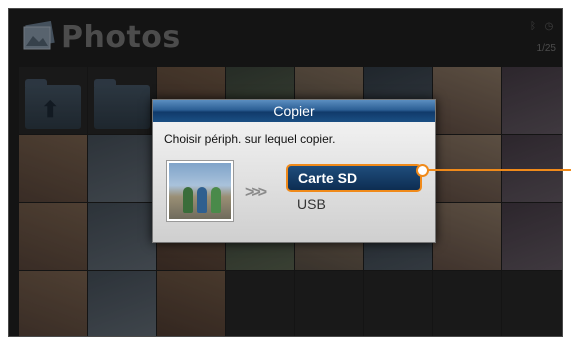 Image resolution: width=571 pixels, height=345 pixels. I want to click on dialog-title: Copier, so click(294, 111).